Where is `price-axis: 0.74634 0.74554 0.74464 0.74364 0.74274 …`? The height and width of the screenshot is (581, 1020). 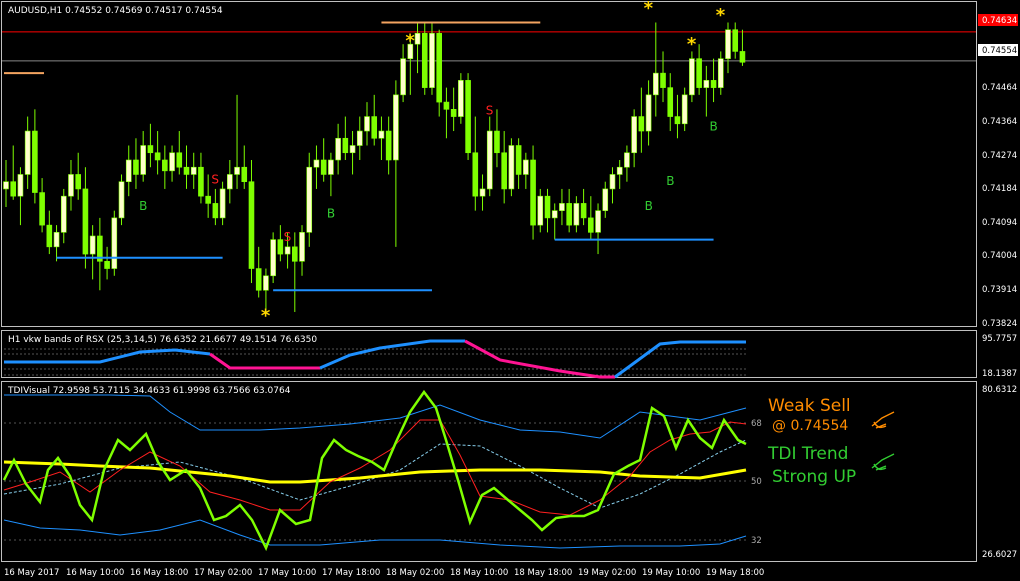 price-axis: 0.74634 0.74554 0.74464 0.74364 0.74274 … is located at coordinates (998, 171).